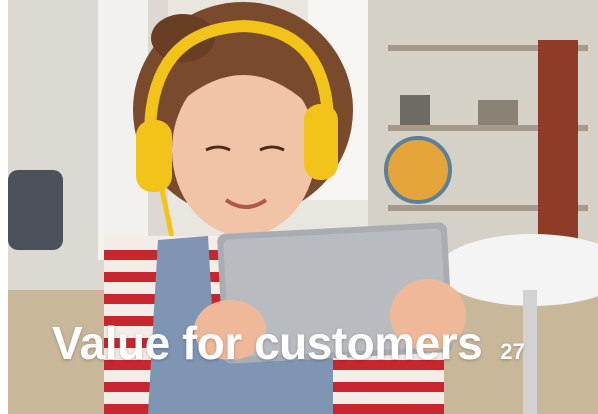  What do you see at coordinates (512, 351) in the screenshot?
I see `page-number: 27` at bounding box center [512, 351].